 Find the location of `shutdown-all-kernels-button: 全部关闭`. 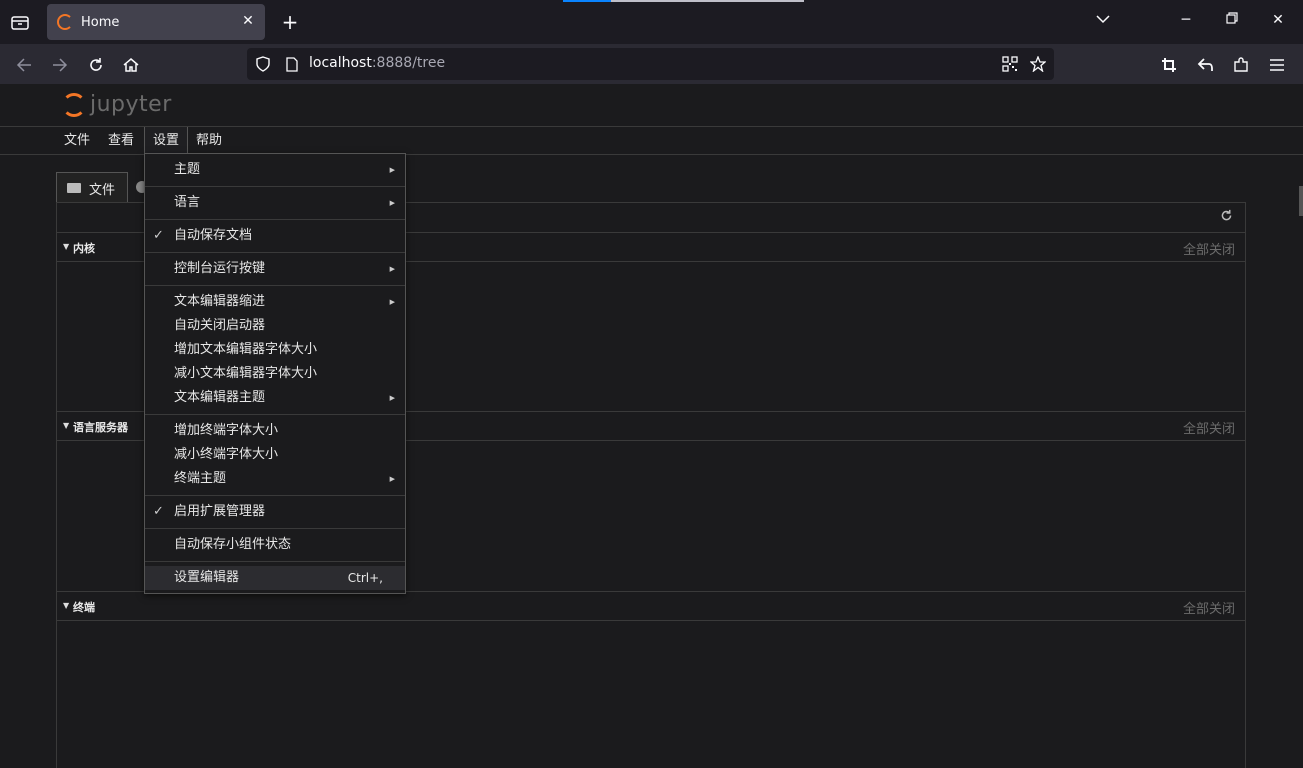

shutdown-all-kernels-button: 全部关闭 is located at coordinates (1209, 248).